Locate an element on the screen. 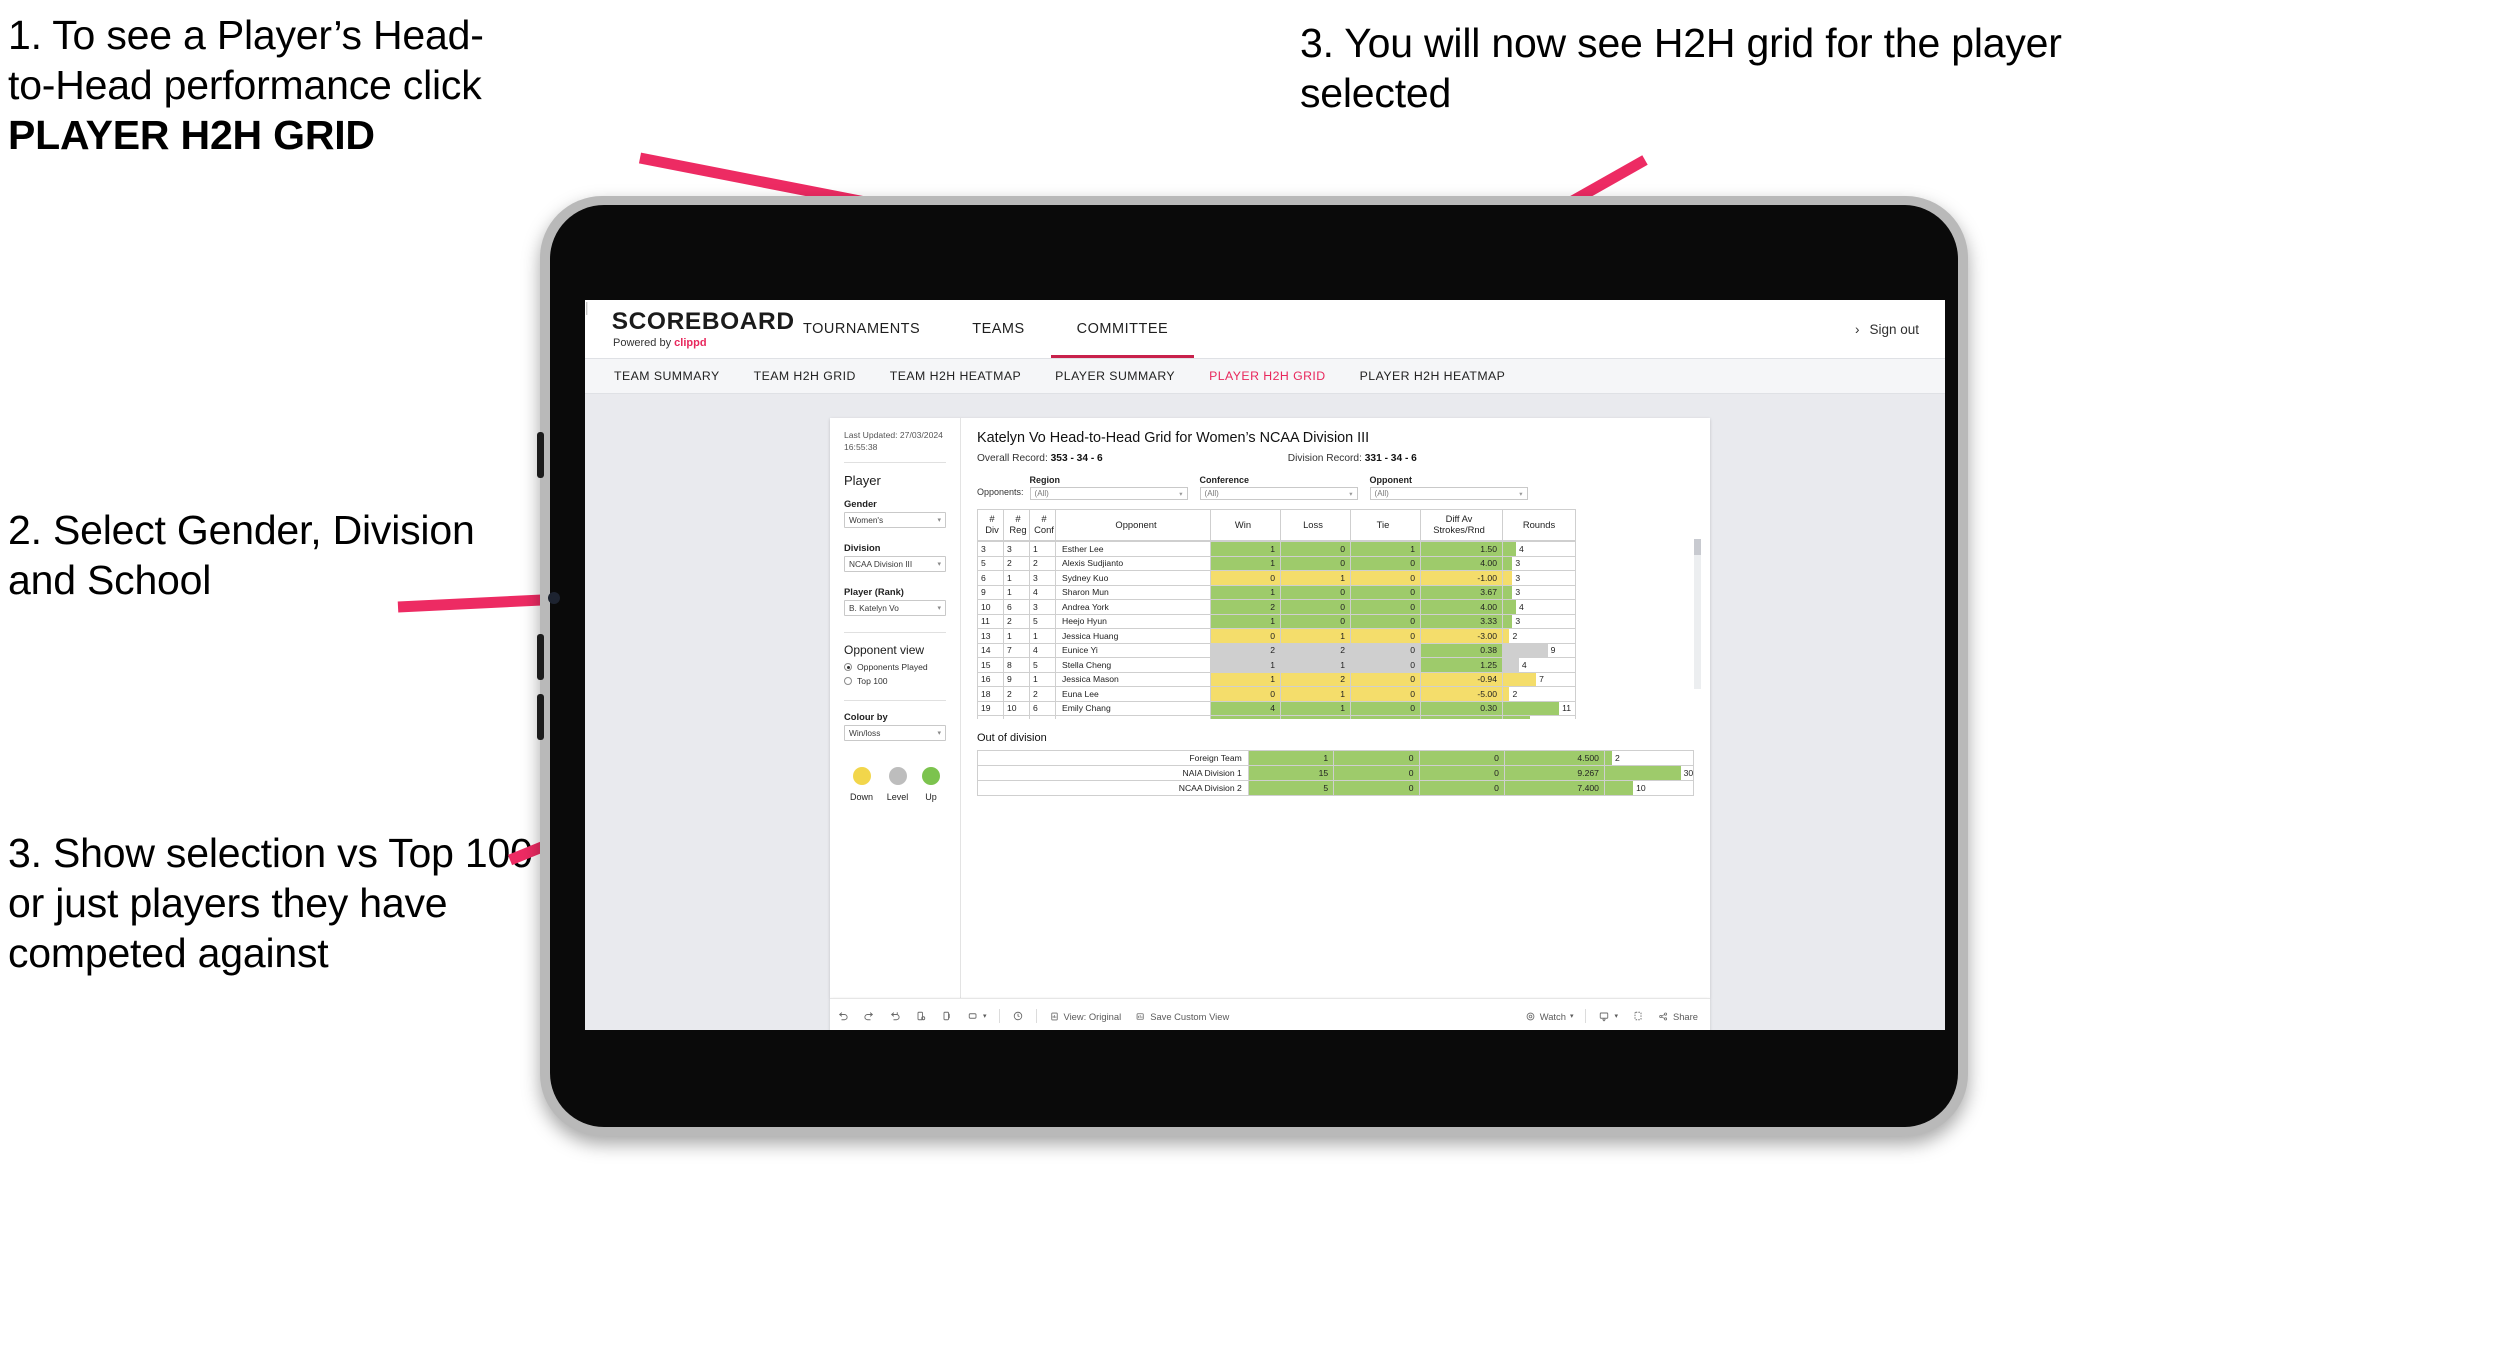 This screenshot has width=2512, height=1352. tablet-button-volume-up is located at coordinates (540, 657).